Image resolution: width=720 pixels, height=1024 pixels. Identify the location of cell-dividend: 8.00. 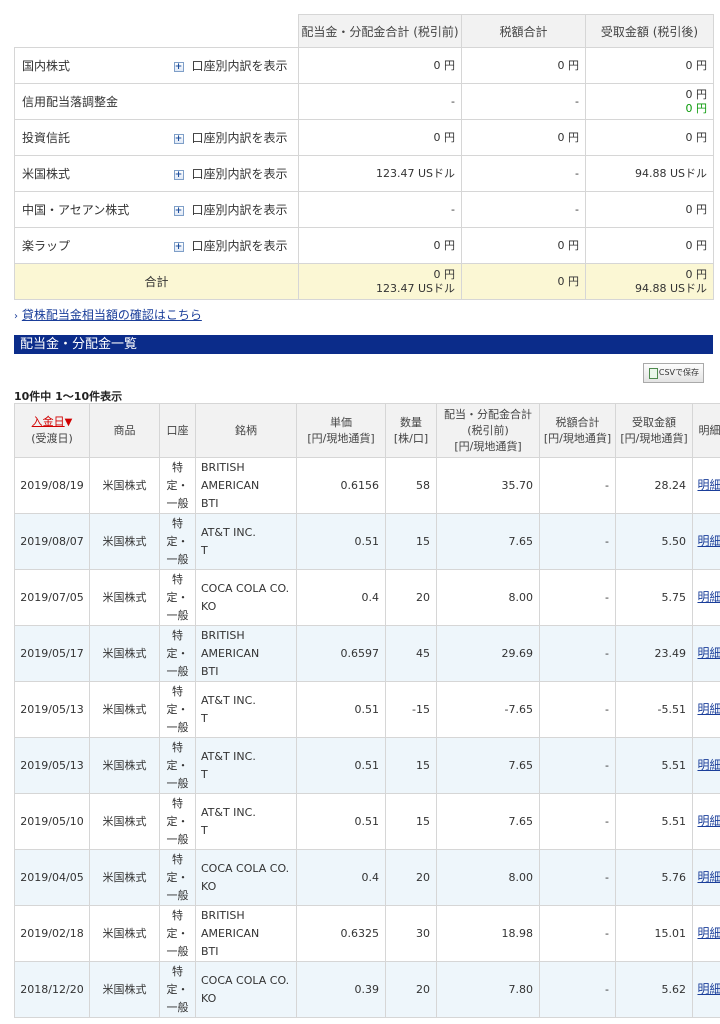
(488, 877).